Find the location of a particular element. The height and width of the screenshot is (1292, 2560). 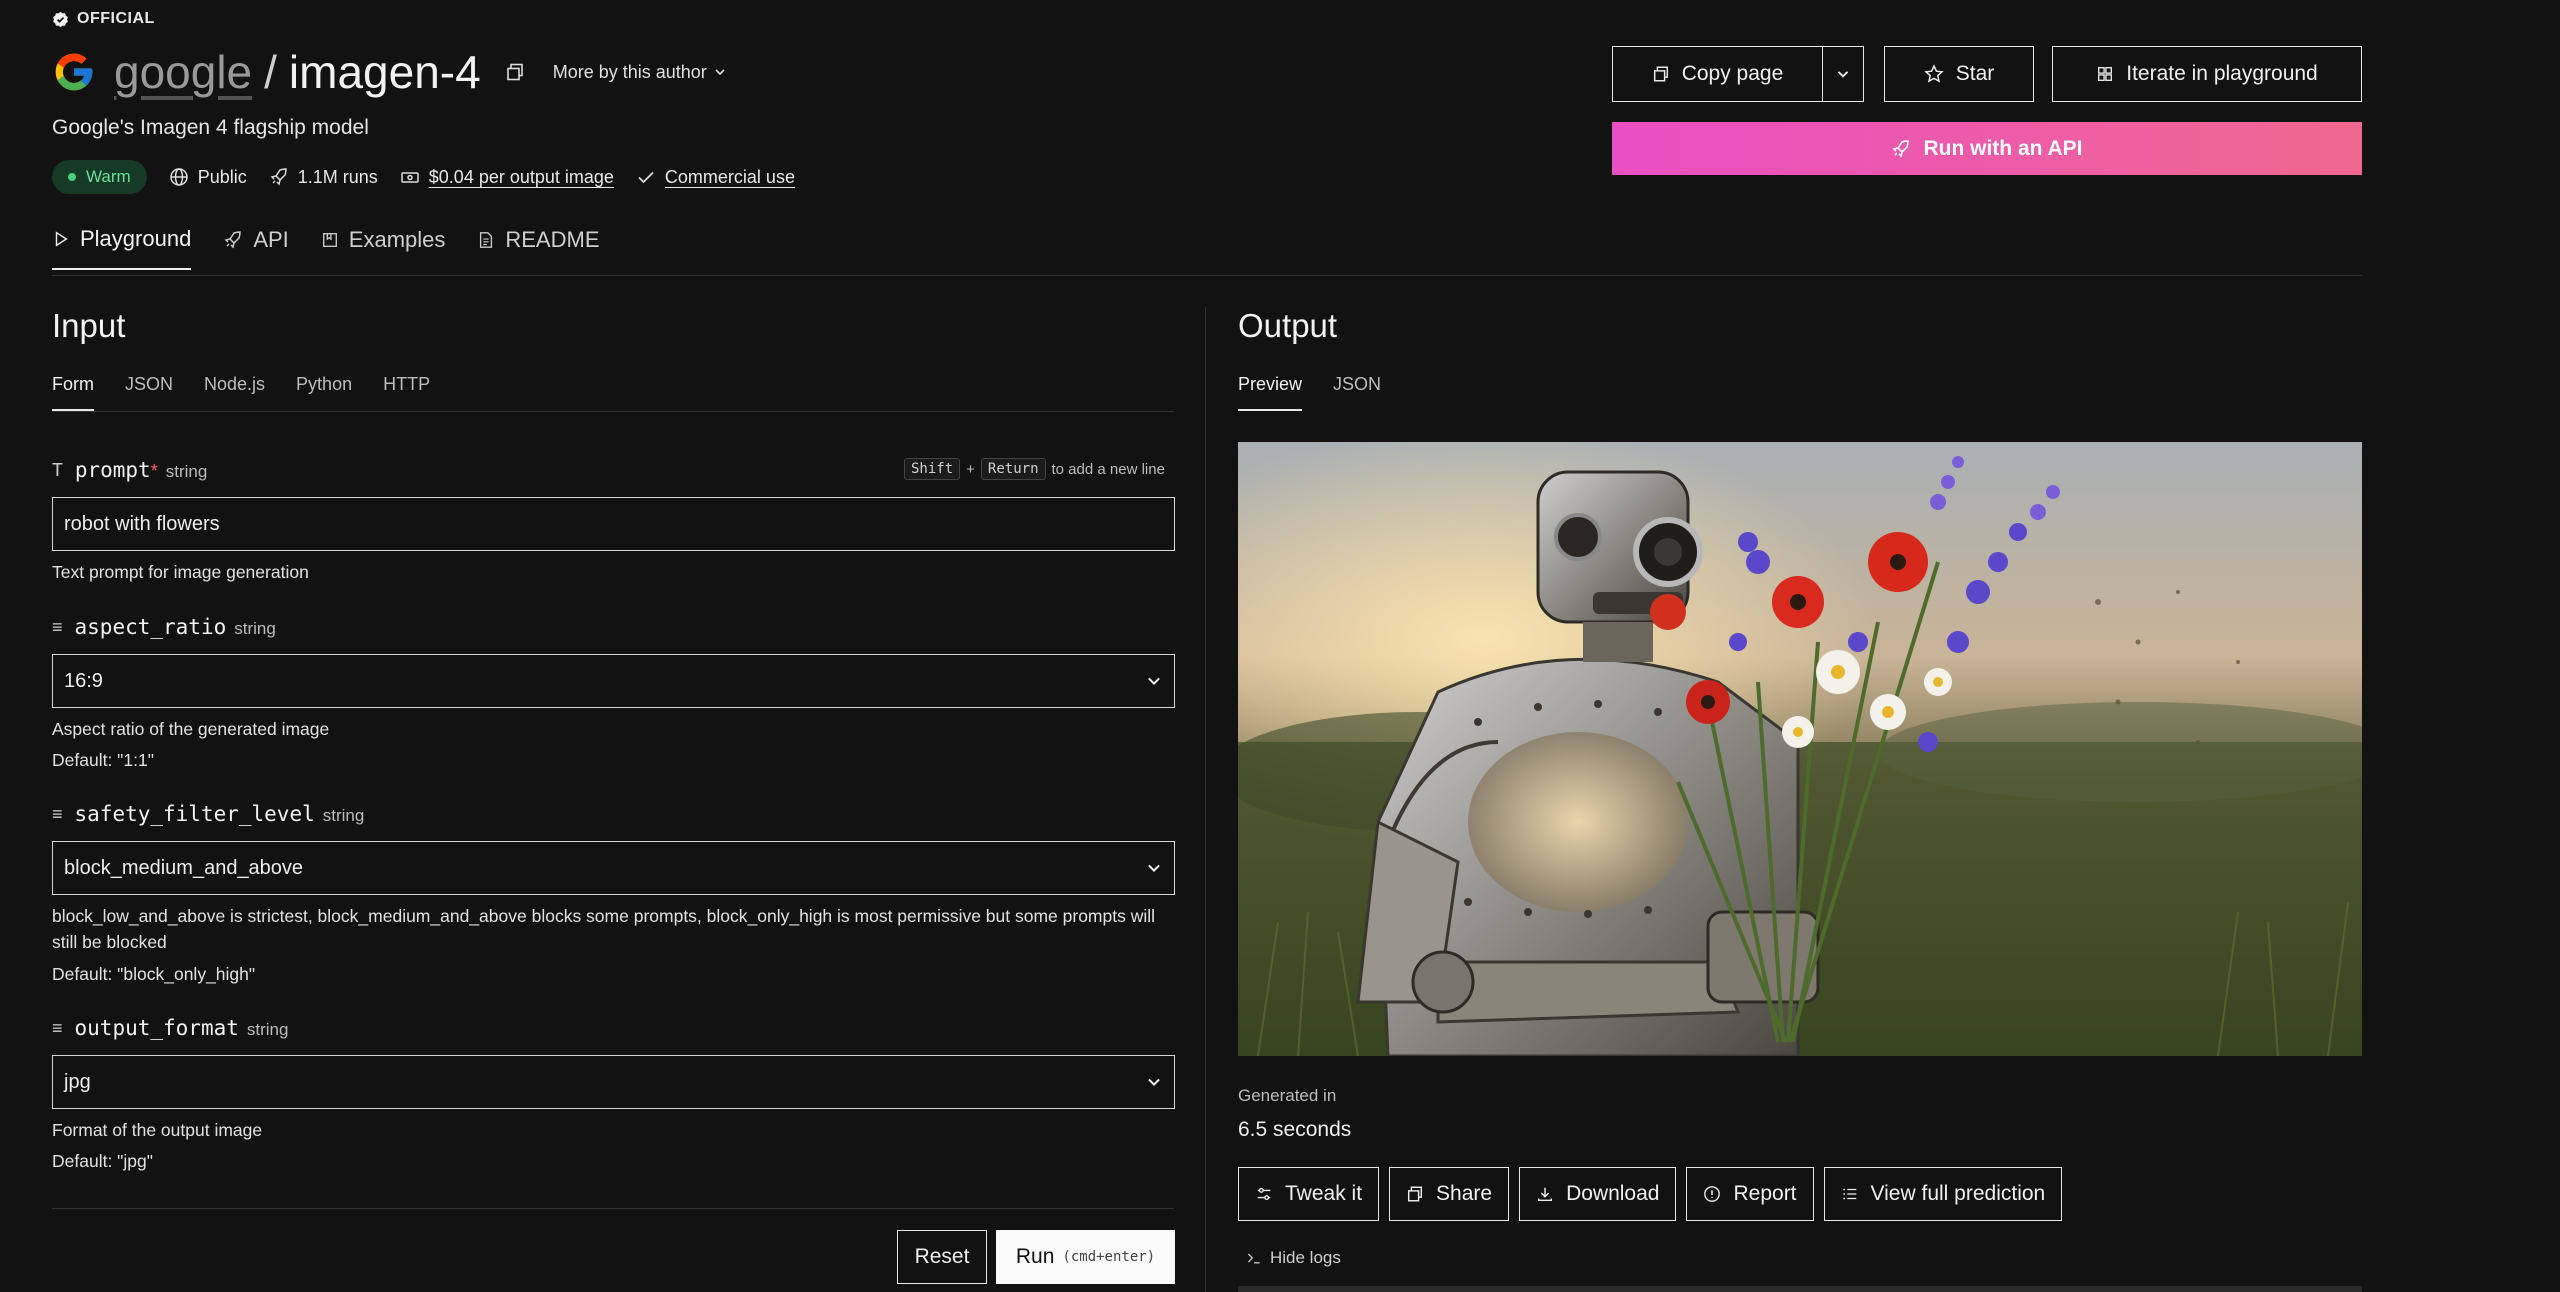

license-item: Commercial use is located at coordinates (715, 177).